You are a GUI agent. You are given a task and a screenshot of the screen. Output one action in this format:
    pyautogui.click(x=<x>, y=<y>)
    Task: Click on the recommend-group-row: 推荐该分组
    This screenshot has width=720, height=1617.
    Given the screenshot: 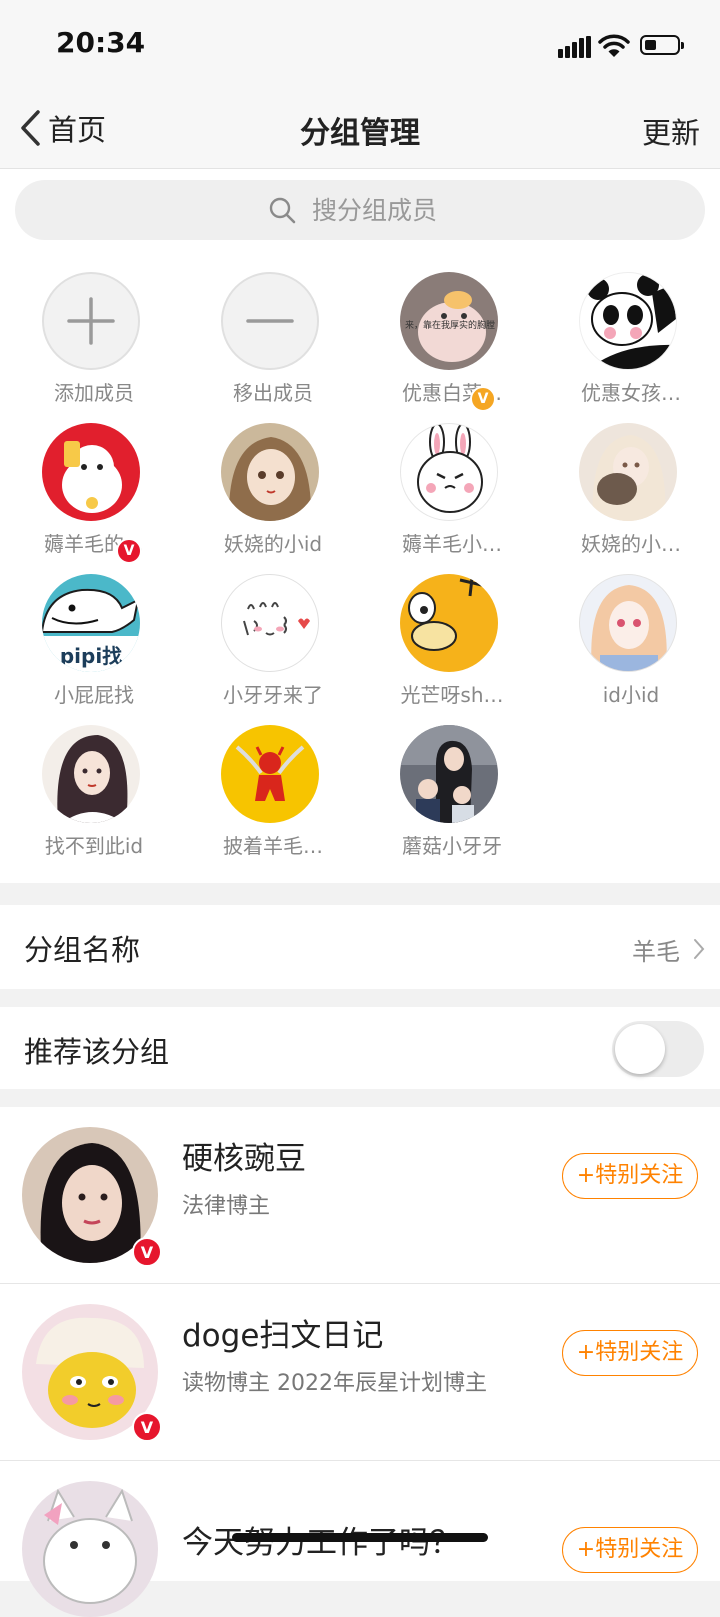 What is the action you would take?
    pyautogui.click(x=360, y=1048)
    